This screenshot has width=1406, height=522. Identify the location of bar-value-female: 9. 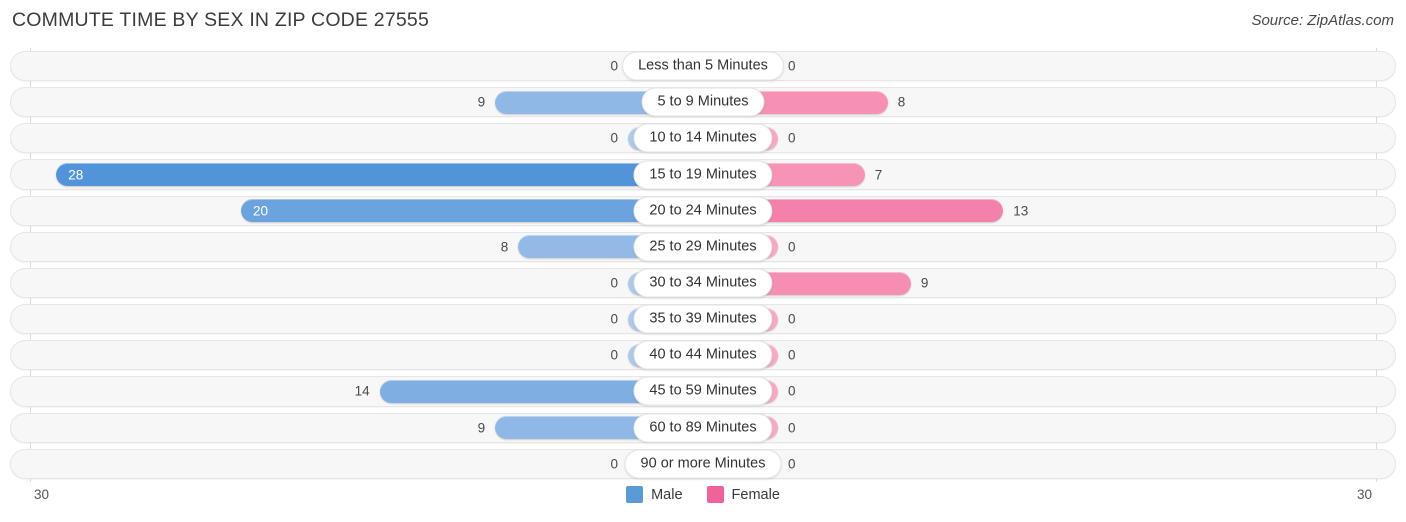
(924, 283).